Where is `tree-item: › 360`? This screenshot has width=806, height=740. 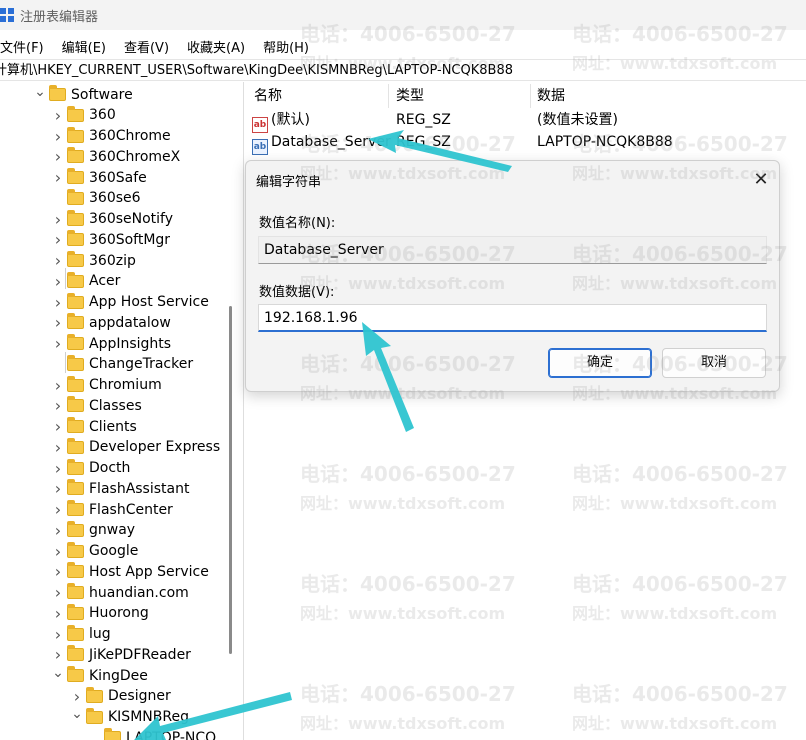
tree-item: › 360 is located at coordinates (84, 115).